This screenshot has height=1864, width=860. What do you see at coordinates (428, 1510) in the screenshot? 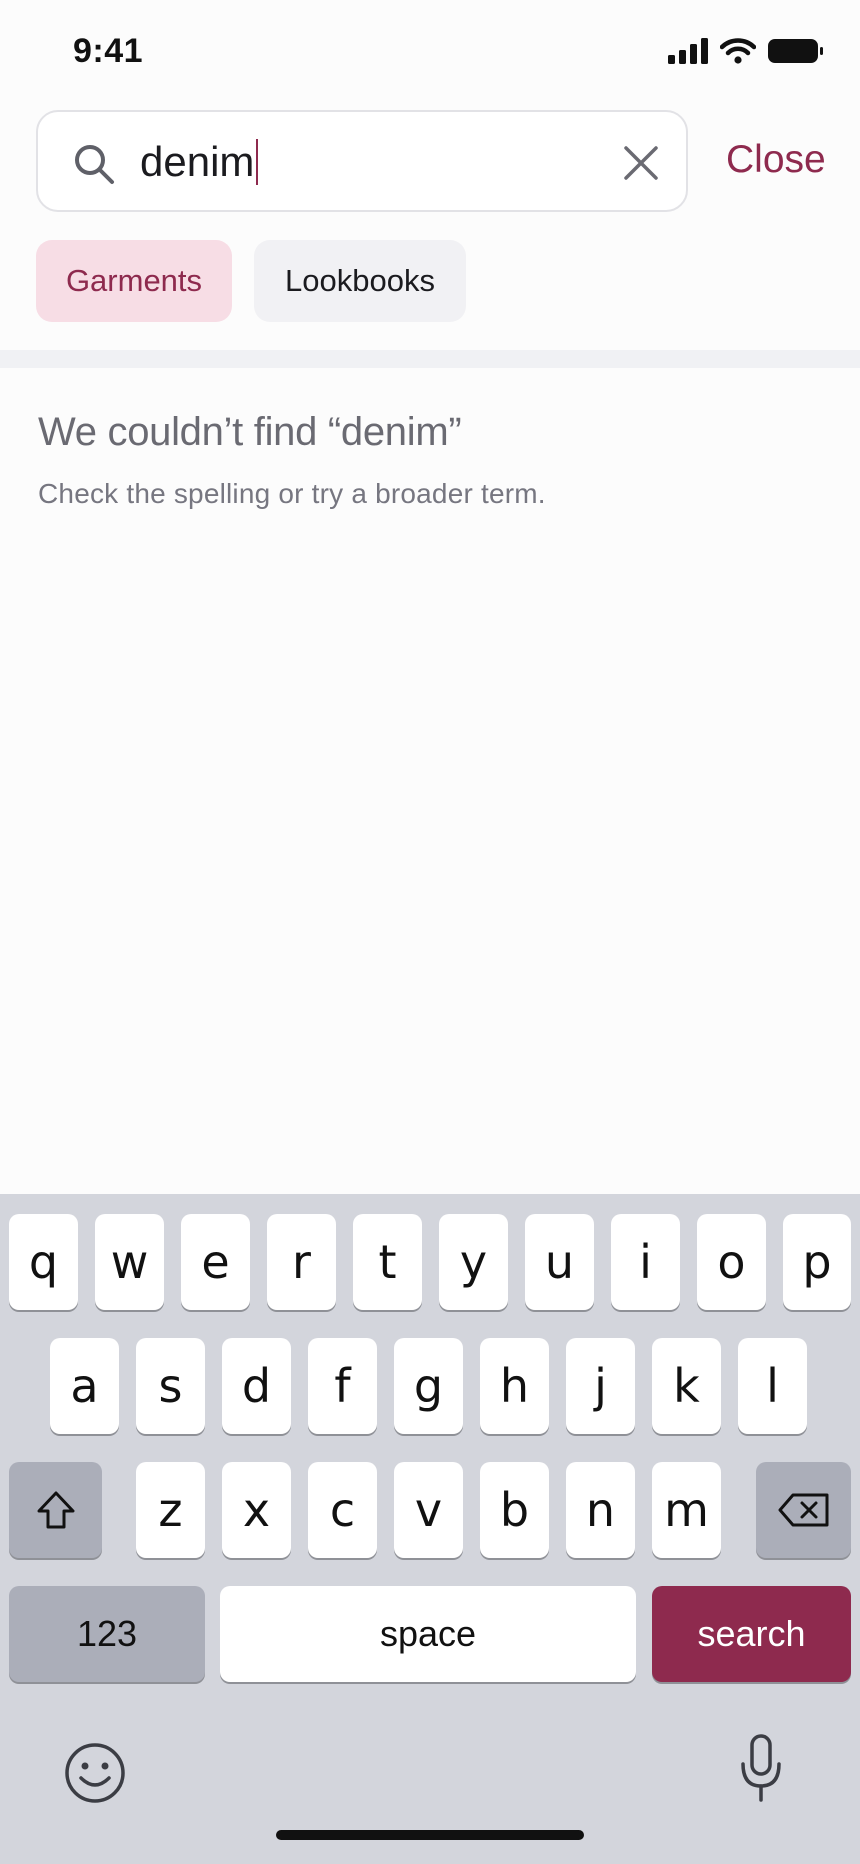
I see `key-v: v` at bounding box center [428, 1510].